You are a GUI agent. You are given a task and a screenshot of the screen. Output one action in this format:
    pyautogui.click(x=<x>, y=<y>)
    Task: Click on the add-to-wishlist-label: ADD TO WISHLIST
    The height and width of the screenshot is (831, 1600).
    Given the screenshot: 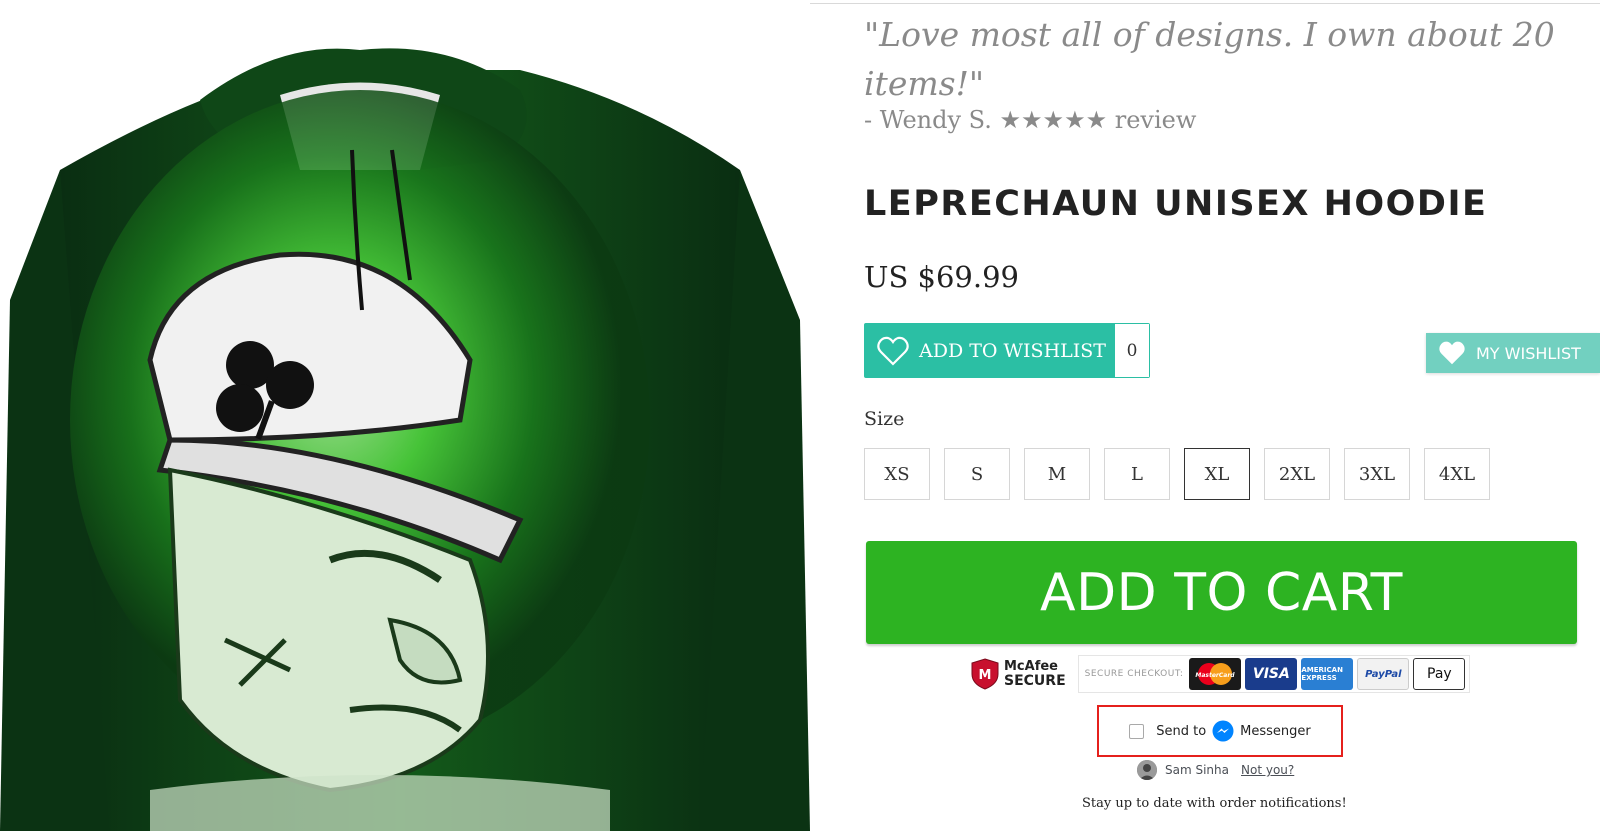 What is the action you would take?
    pyautogui.click(x=1012, y=350)
    